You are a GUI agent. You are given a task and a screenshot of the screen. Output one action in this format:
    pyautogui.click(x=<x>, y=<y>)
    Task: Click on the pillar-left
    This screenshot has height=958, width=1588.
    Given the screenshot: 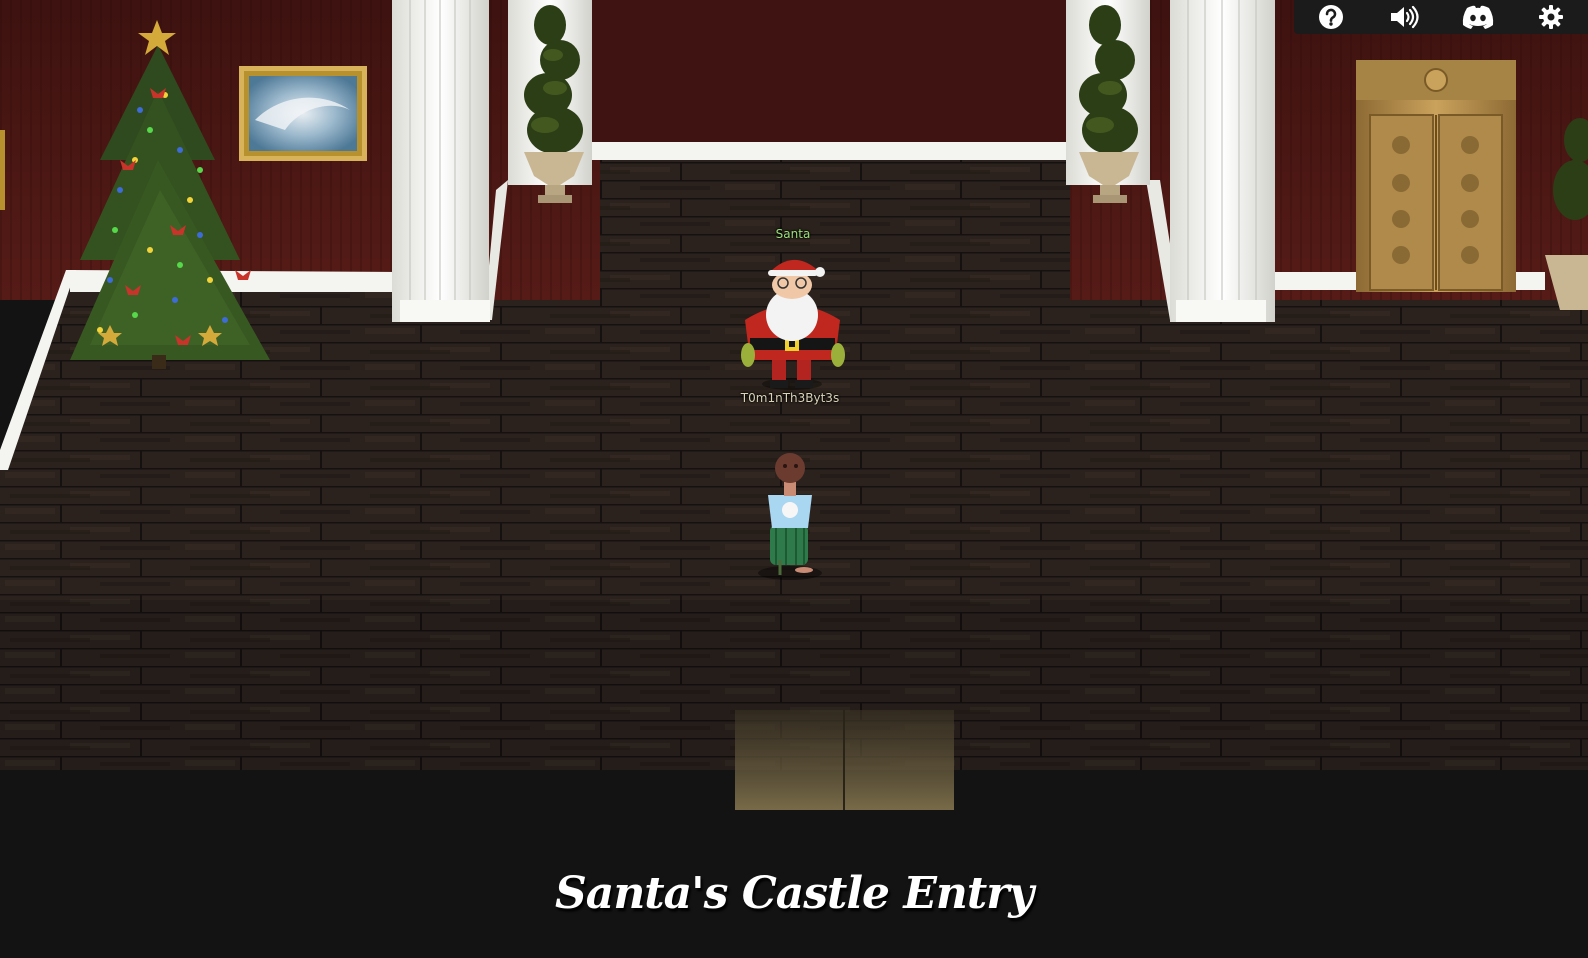 What is the action you would take?
    pyautogui.click(x=441, y=161)
    